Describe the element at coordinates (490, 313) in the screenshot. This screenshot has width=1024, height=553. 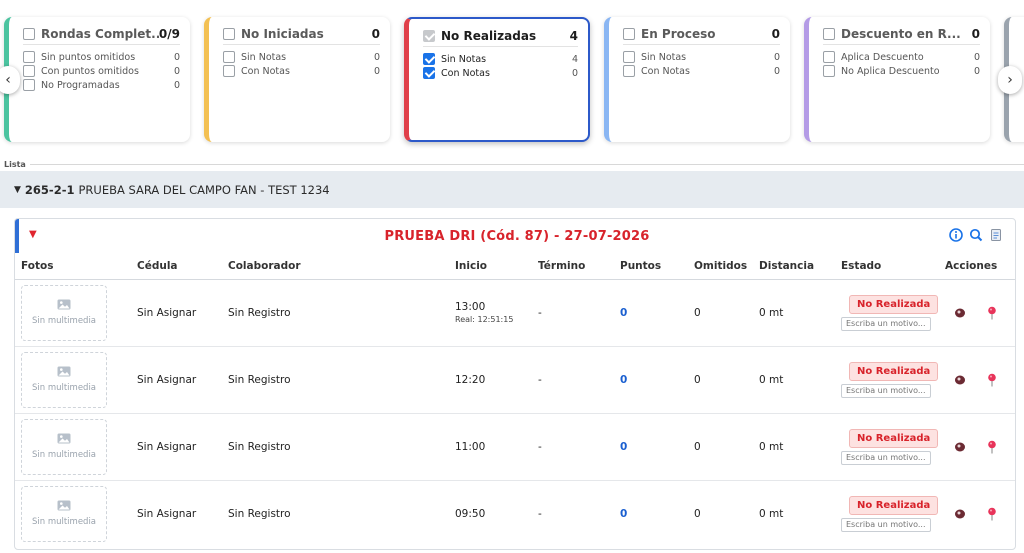
I see `cell-inicio: 13:00 Real: 12:51:15` at that location.